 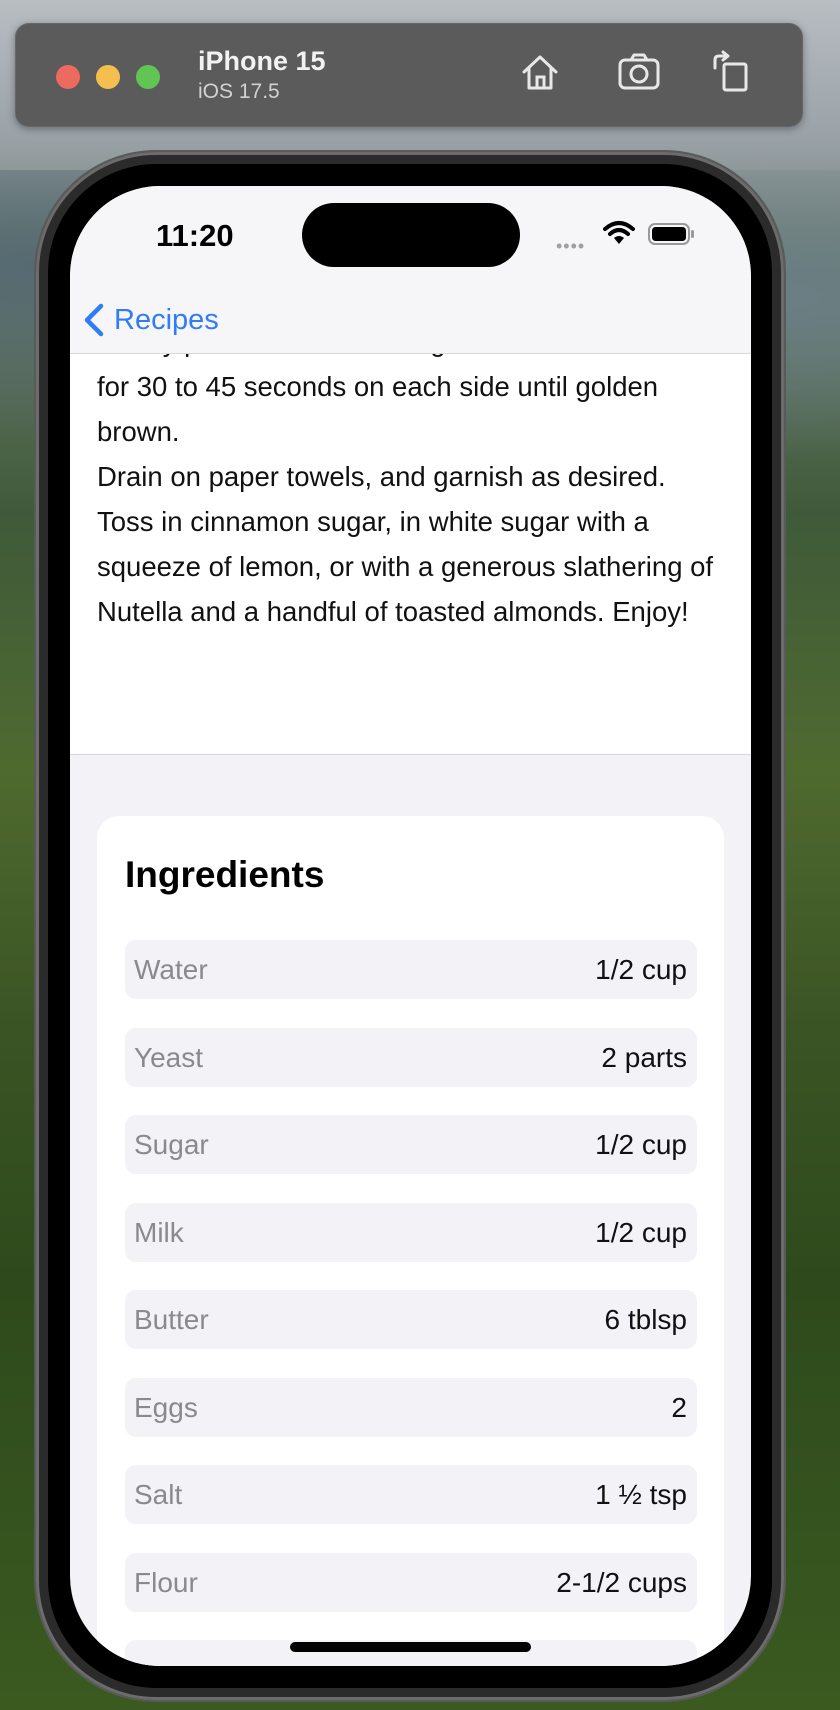 What do you see at coordinates (410, 320) in the screenshot?
I see `navigation-bar: Recipes` at bounding box center [410, 320].